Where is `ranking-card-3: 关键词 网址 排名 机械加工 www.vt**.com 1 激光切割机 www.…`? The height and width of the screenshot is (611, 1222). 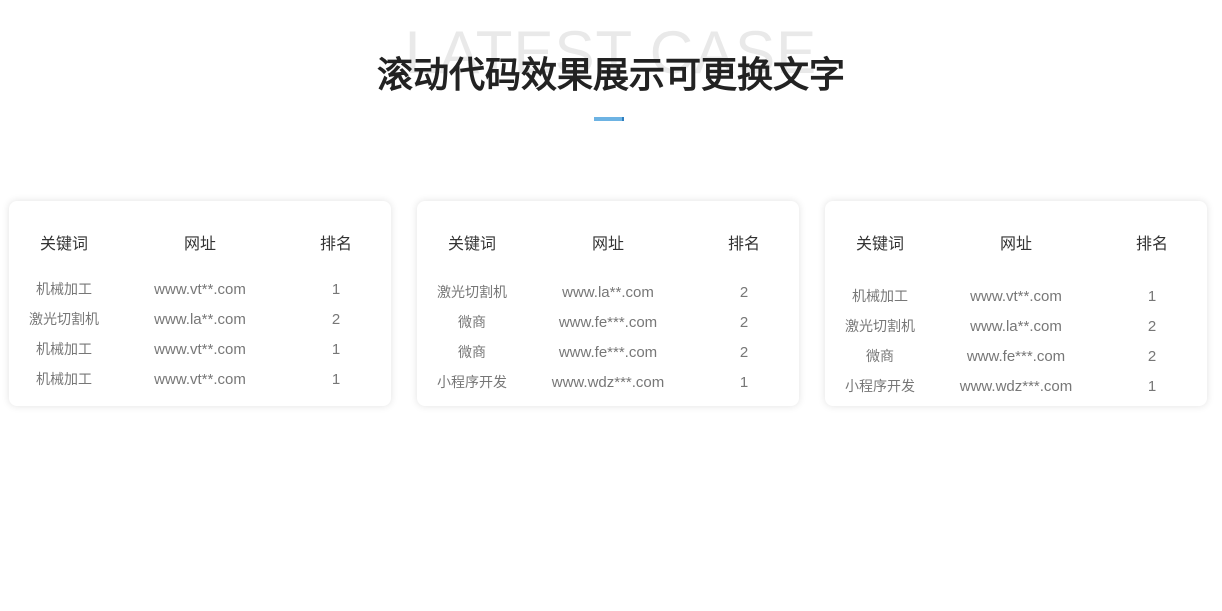
ranking-card-3: 关键词 网址 排名 机械加工 www.vt**.com 1 激光切割机 www.… is located at coordinates (1016, 303).